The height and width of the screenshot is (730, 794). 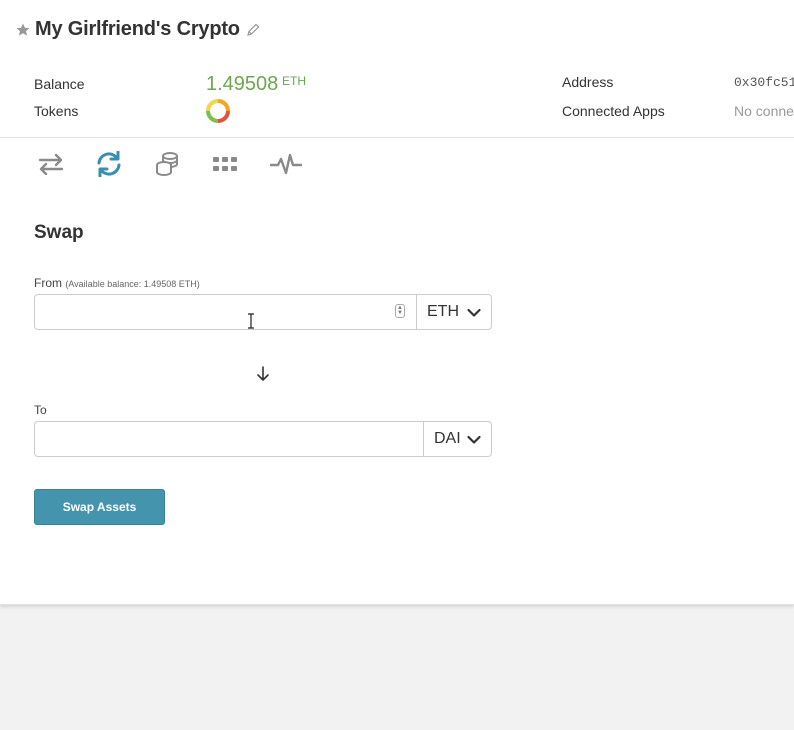 What do you see at coordinates (59, 84) in the screenshot?
I see `balance-label: Balance` at bounding box center [59, 84].